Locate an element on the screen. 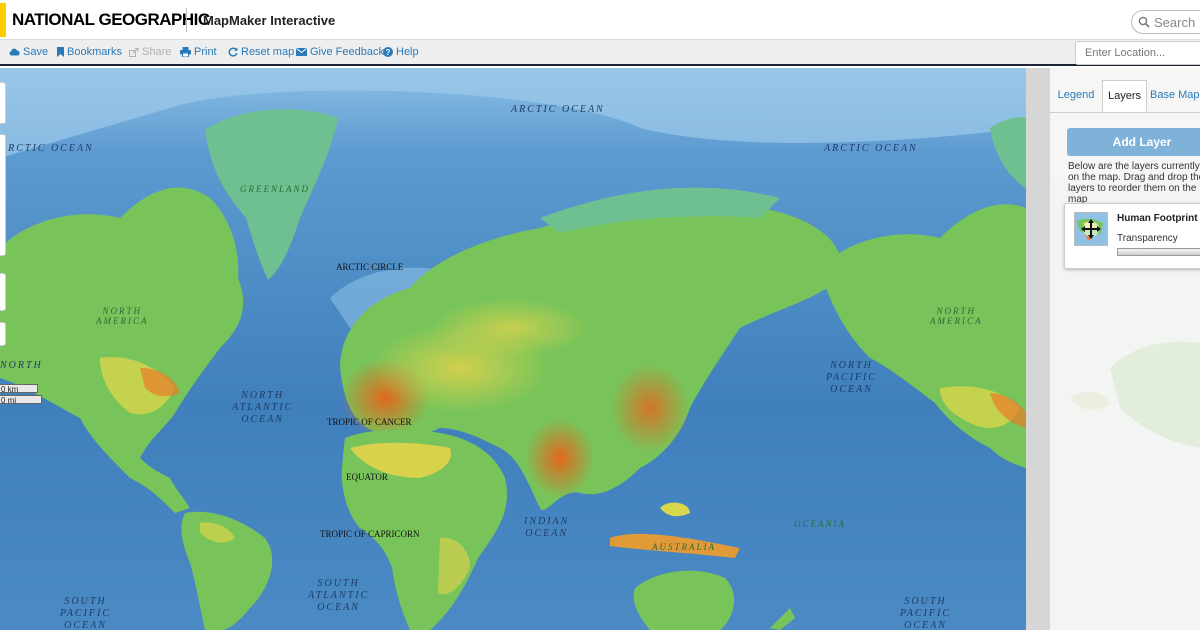 This screenshot has height=630, width=1200. envelope-icon is located at coordinates (301, 52).